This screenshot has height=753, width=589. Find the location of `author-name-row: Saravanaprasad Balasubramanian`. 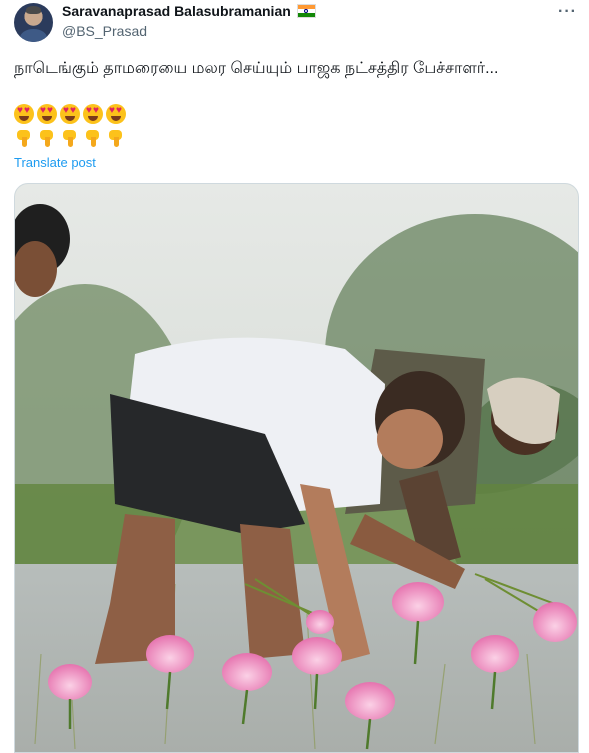

author-name-row: Saravanaprasad Balasubramanian is located at coordinates (189, 11).